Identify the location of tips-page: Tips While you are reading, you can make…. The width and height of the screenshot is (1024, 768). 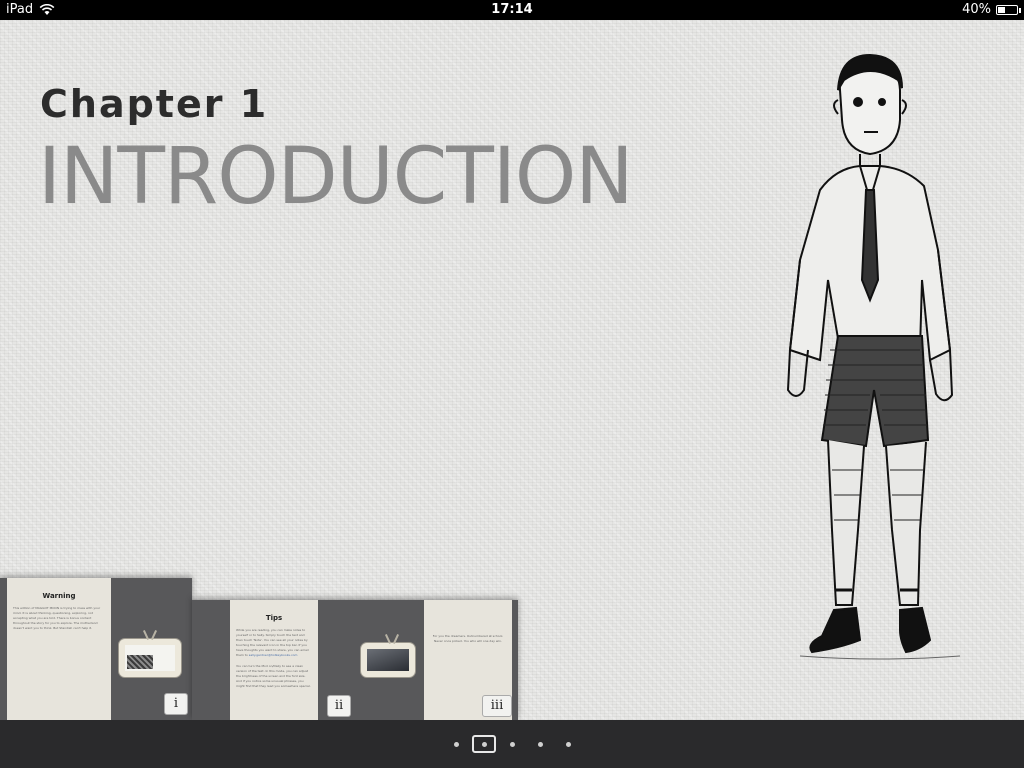
(274, 660).